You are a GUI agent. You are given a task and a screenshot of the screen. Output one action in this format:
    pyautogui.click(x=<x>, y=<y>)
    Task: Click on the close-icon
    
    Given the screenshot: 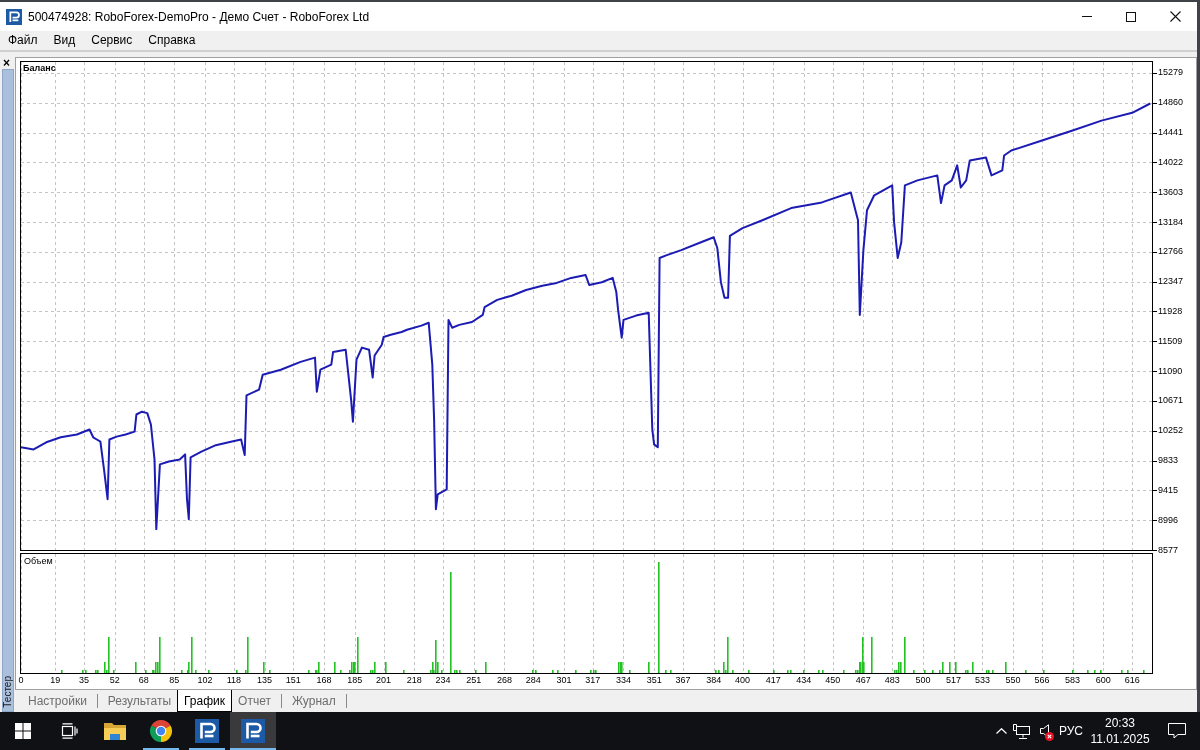 What is the action you would take?
    pyautogui.click(x=1175, y=16)
    